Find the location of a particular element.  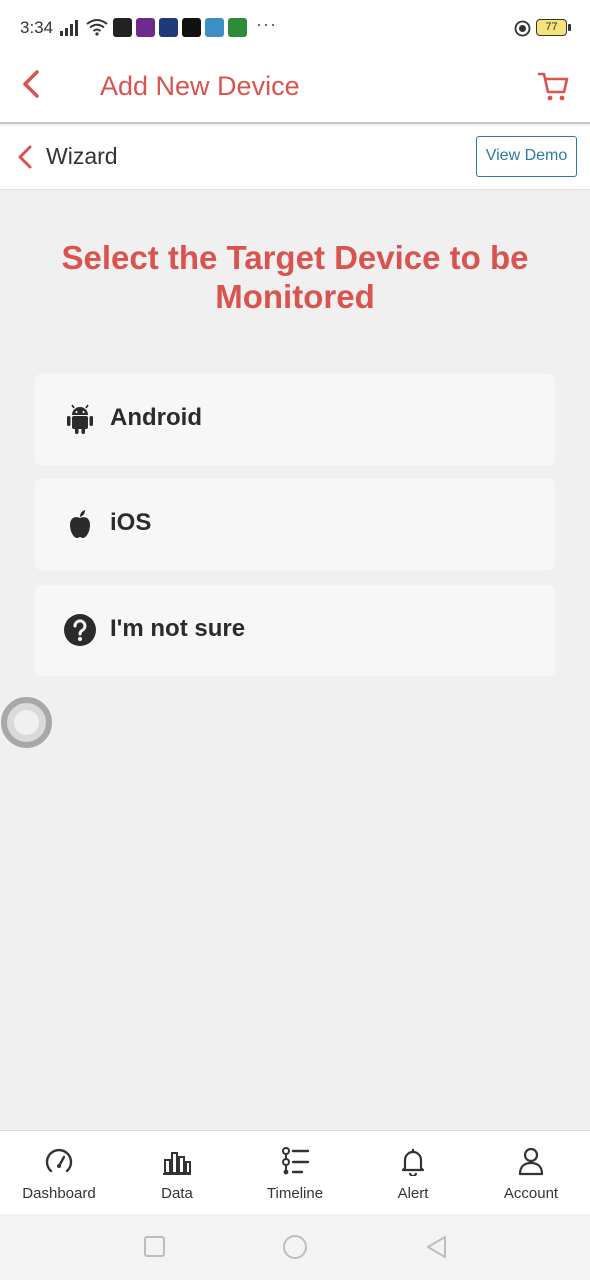

nav-account: Account is located at coordinates (531, 1173).